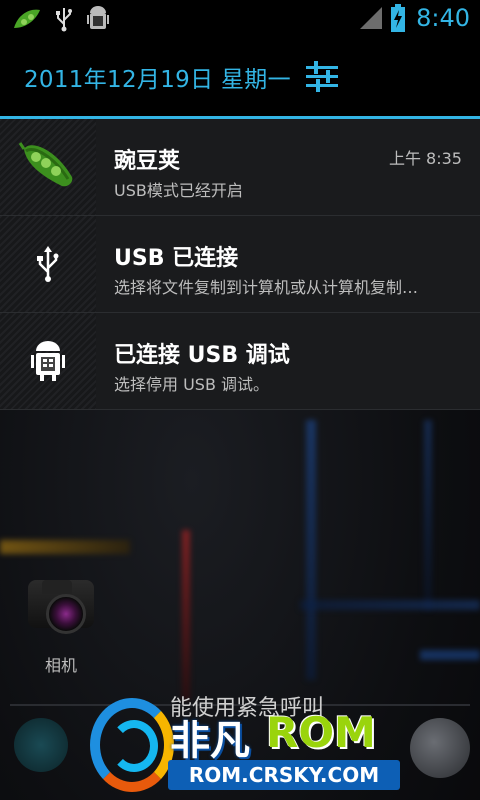  I want to click on camera-label: 相机, so click(60, 665).